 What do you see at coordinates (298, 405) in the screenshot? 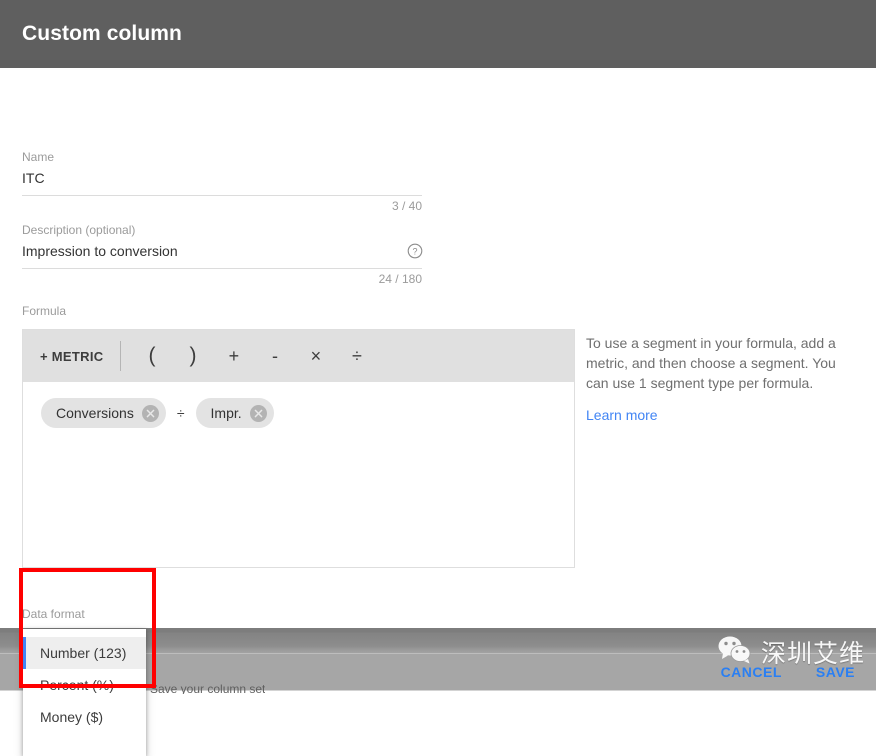
I see `formula-expression-area: Conversions ÷ Impr.` at bounding box center [298, 405].